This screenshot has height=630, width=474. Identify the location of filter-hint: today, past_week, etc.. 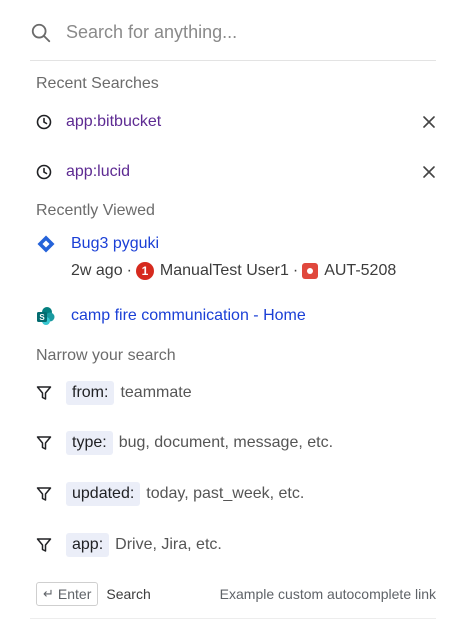
(225, 493).